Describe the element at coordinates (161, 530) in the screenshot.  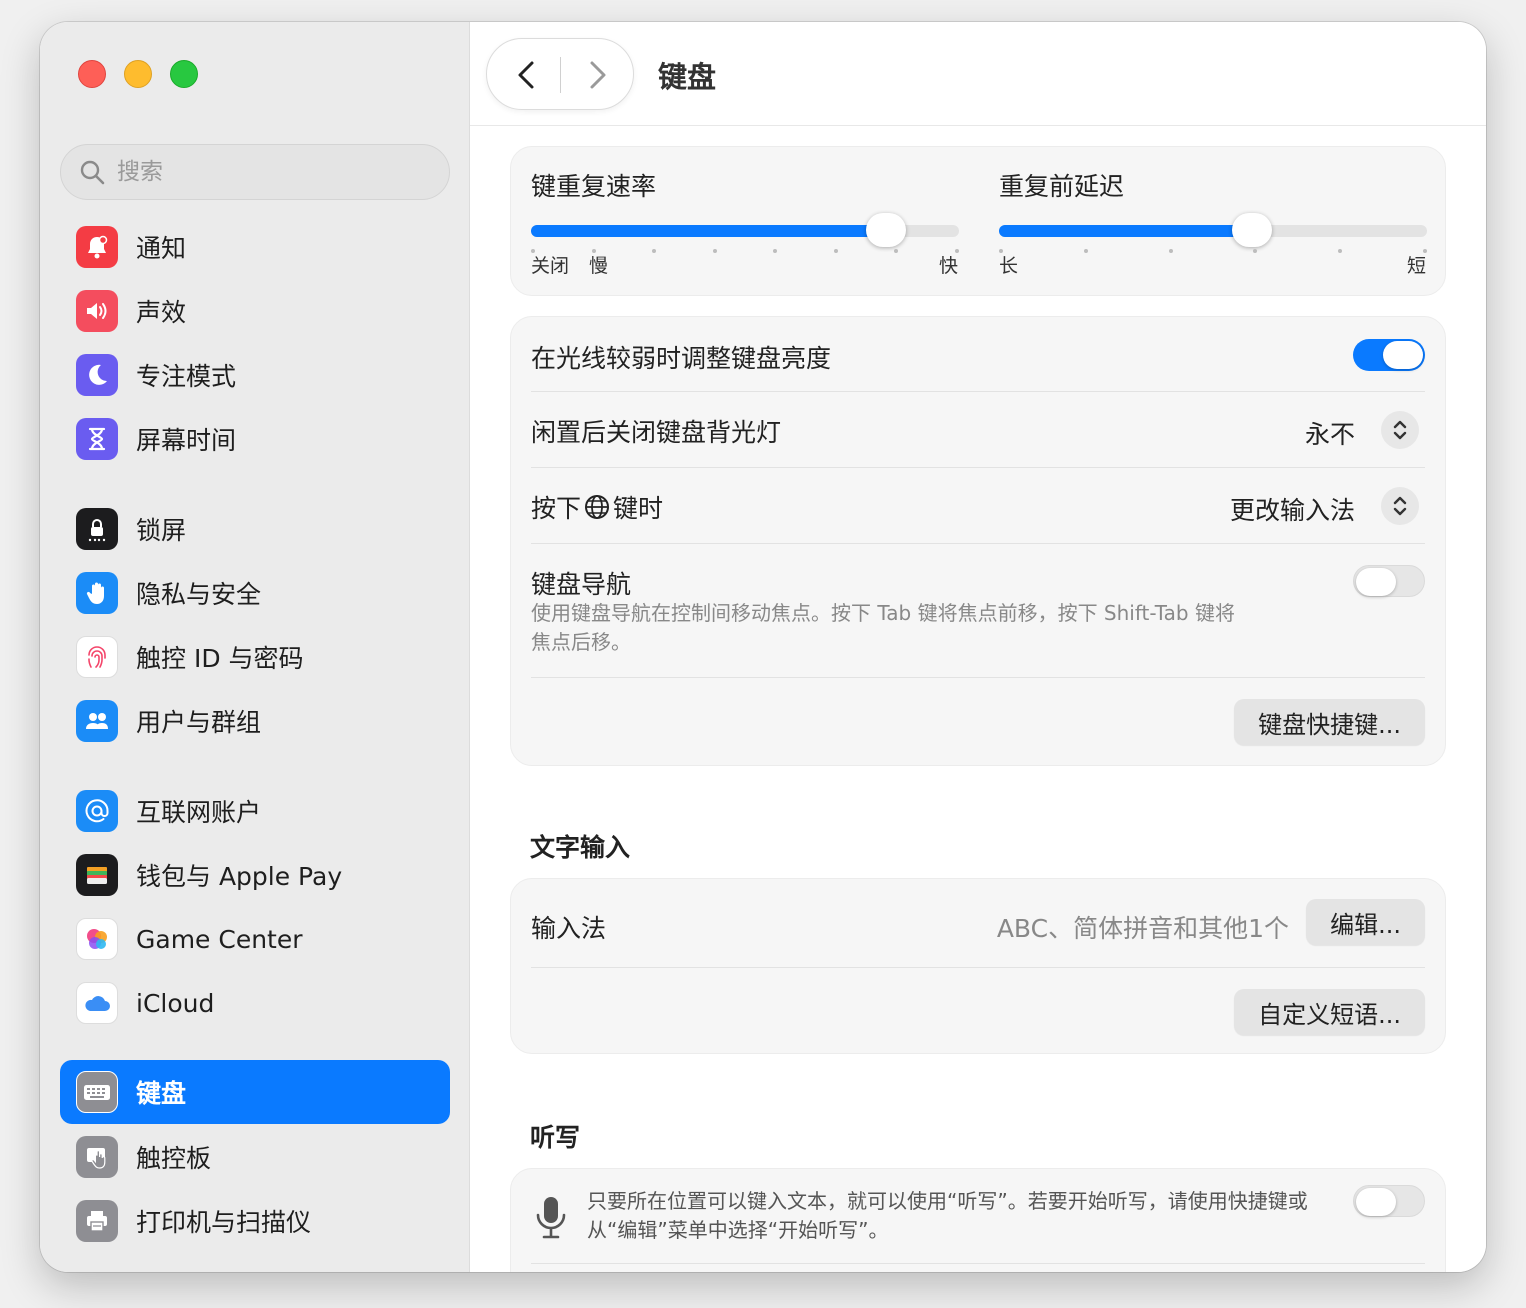
I see `sidebar-item-label: 锁屏` at that location.